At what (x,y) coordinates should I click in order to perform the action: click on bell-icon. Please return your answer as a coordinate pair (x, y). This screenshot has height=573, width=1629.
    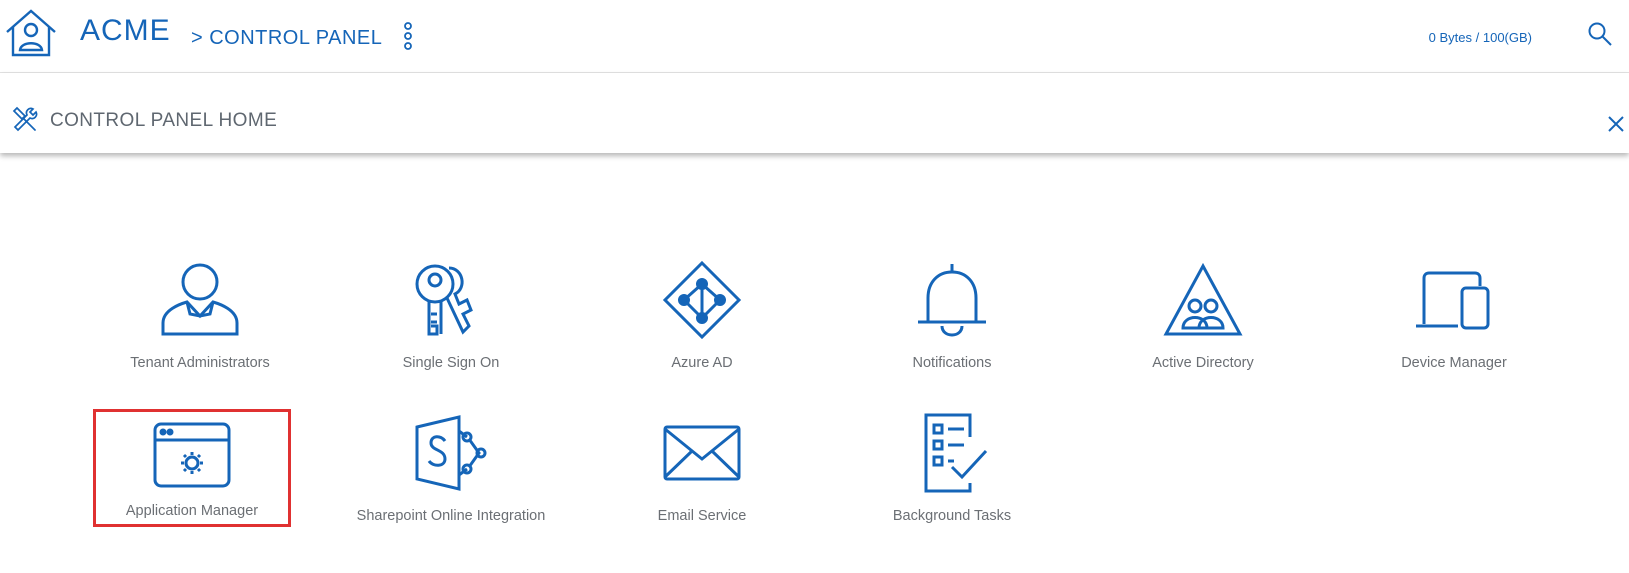
    Looking at the image, I should click on (952, 300).